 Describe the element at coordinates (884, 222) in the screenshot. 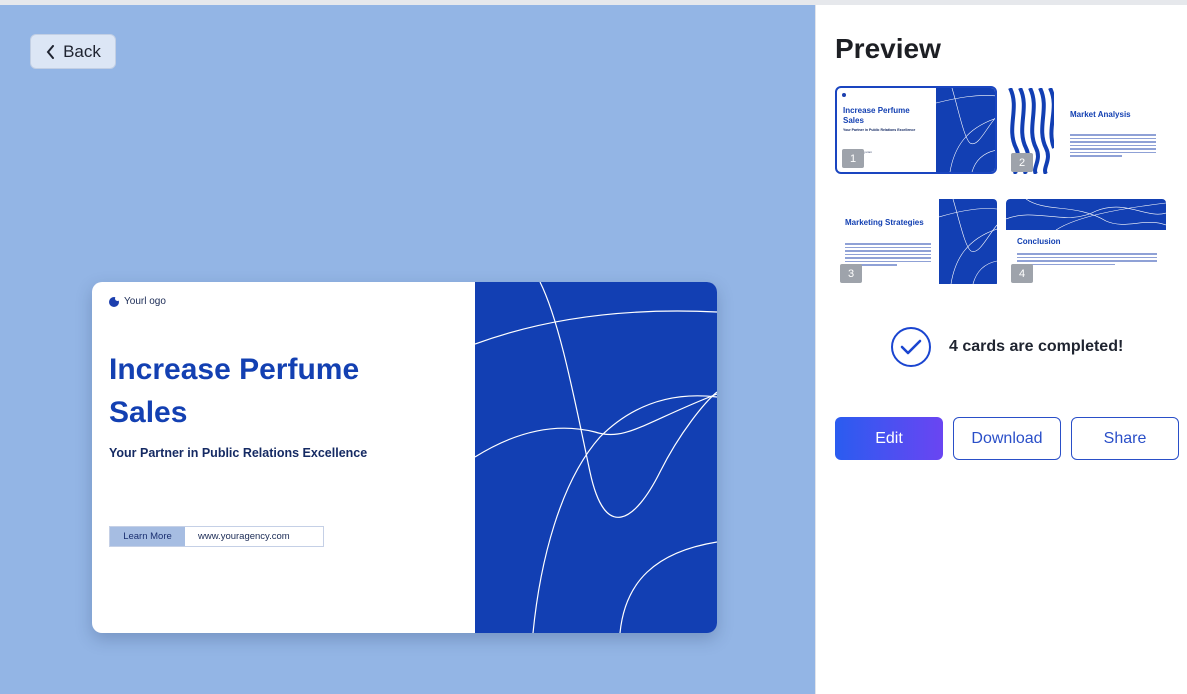

I see `thumb-3-title: Marketing Strategies` at that location.